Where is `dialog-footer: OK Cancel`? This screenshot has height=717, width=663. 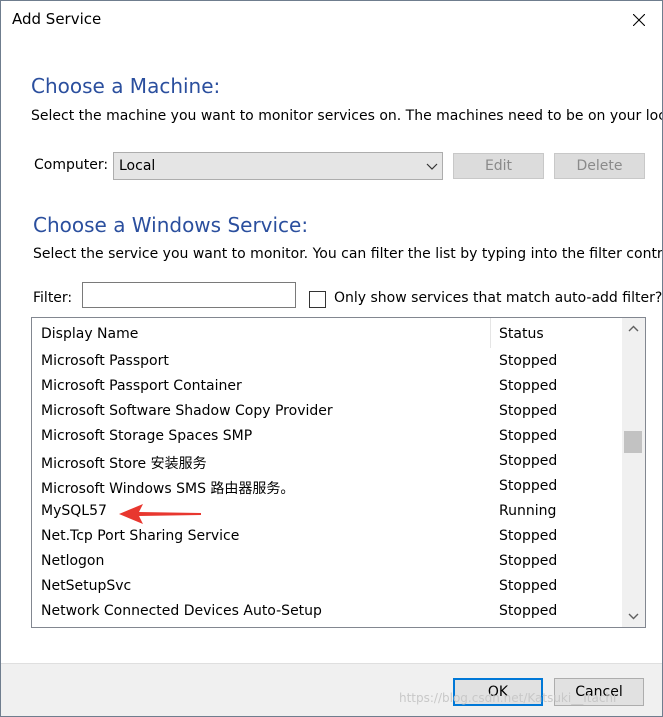 dialog-footer: OK Cancel is located at coordinates (331, 689).